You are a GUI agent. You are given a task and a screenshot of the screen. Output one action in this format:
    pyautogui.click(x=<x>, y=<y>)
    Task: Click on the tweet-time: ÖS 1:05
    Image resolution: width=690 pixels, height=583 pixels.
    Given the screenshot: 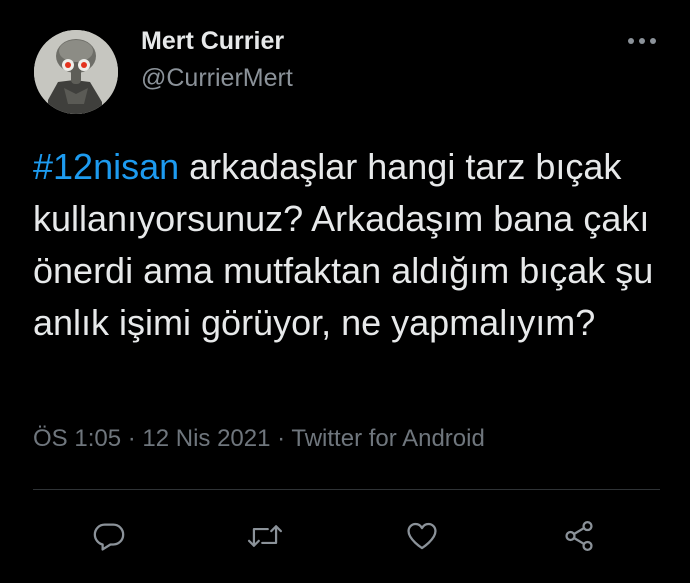 What is the action you would take?
    pyautogui.click(x=77, y=438)
    